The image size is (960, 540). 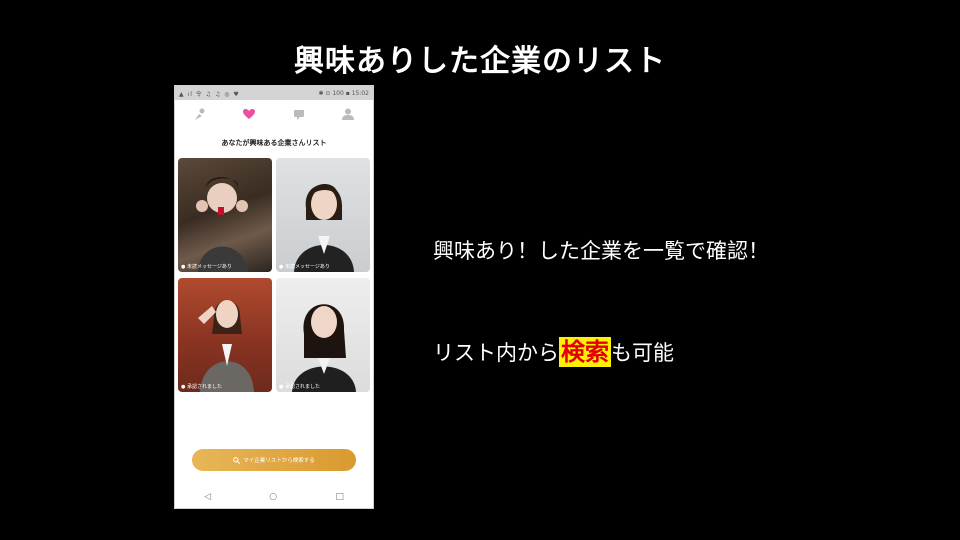 I want to click on feature-text-search: リスト内から検索も可能, so click(x=553, y=349).